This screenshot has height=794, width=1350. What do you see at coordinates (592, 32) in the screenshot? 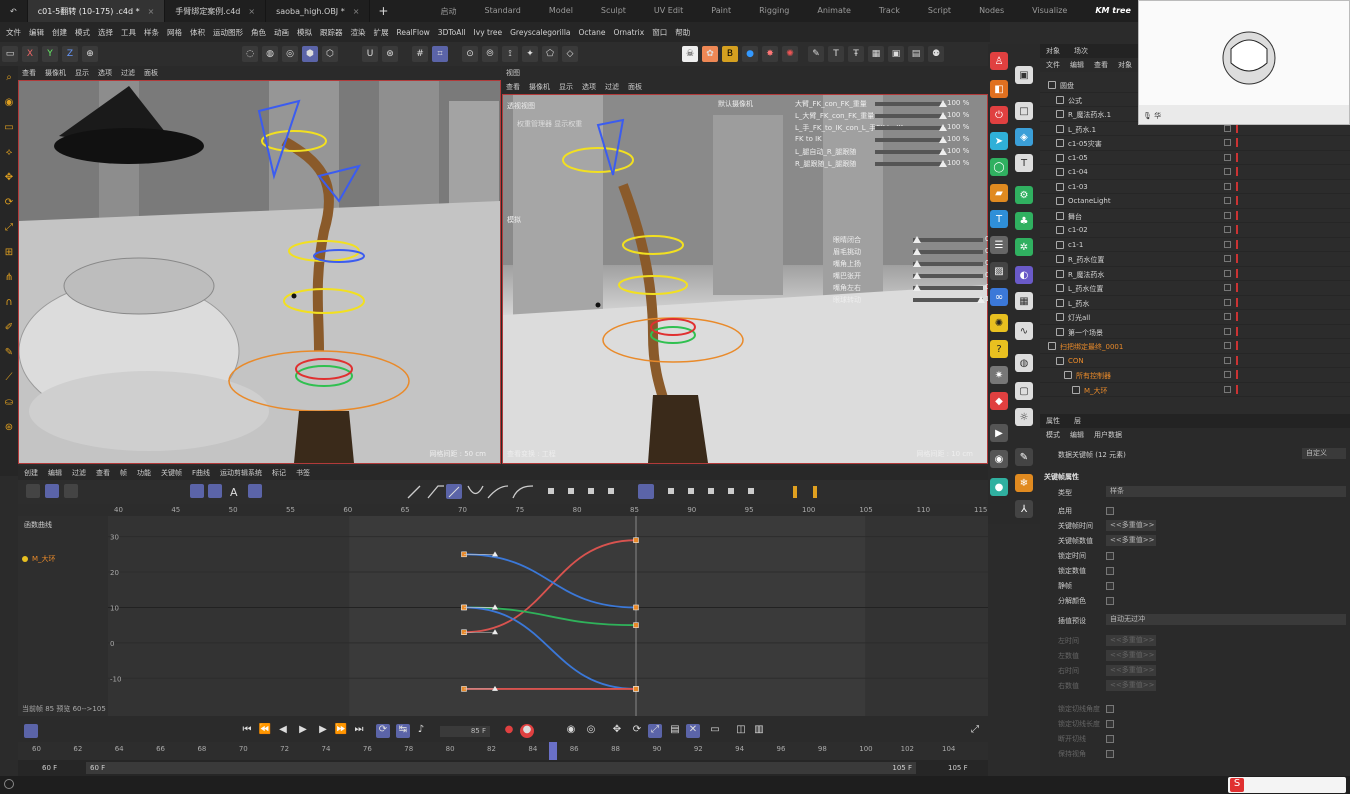
I see `menu-item-20: Octane` at bounding box center [592, 32].